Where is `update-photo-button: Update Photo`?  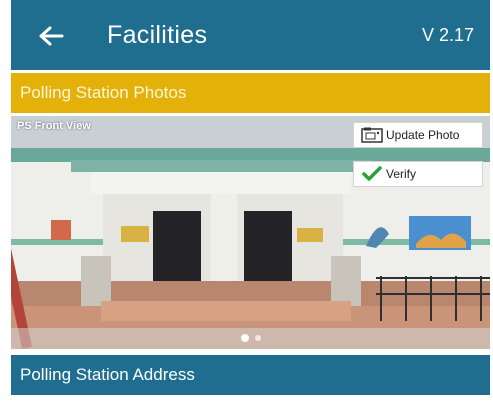
update-photo-button: Update Photo is located at coordinates (418, 135).